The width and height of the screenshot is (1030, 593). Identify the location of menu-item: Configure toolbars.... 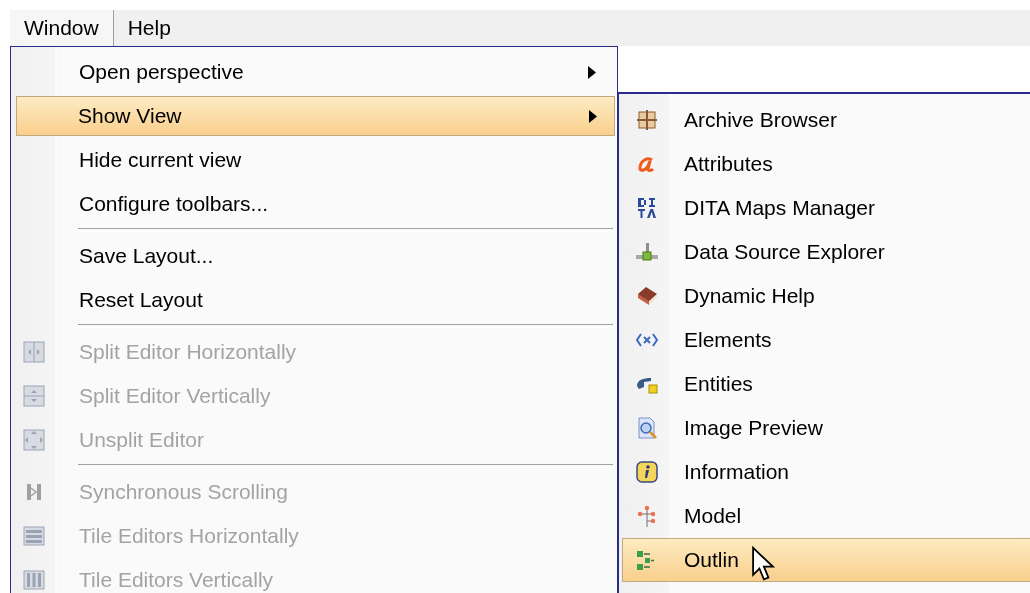
(314, 204).